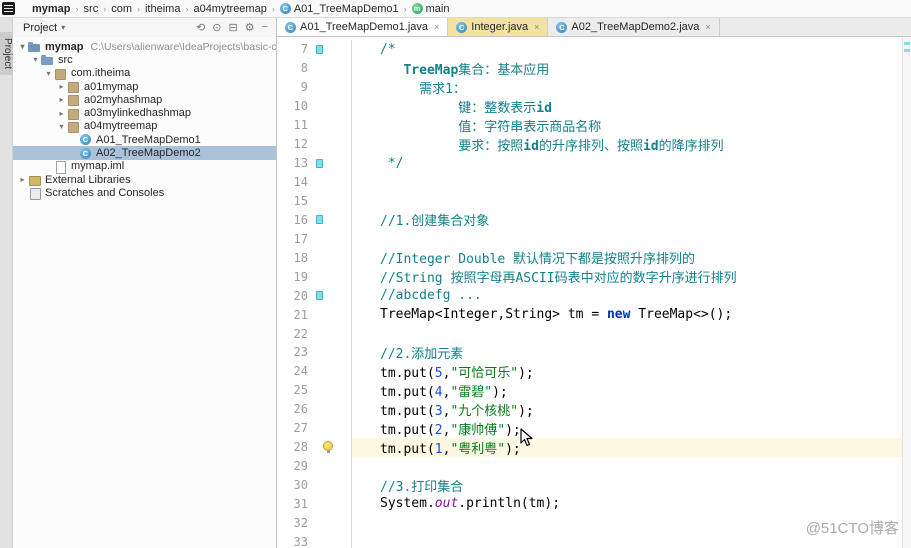 Image resolution: width=911 pixels, height=548 pixels. What do you see at coordinates (328, 446) in the screenshot?
I see `intention-bulb-icon` at bounding box center [328, 446].